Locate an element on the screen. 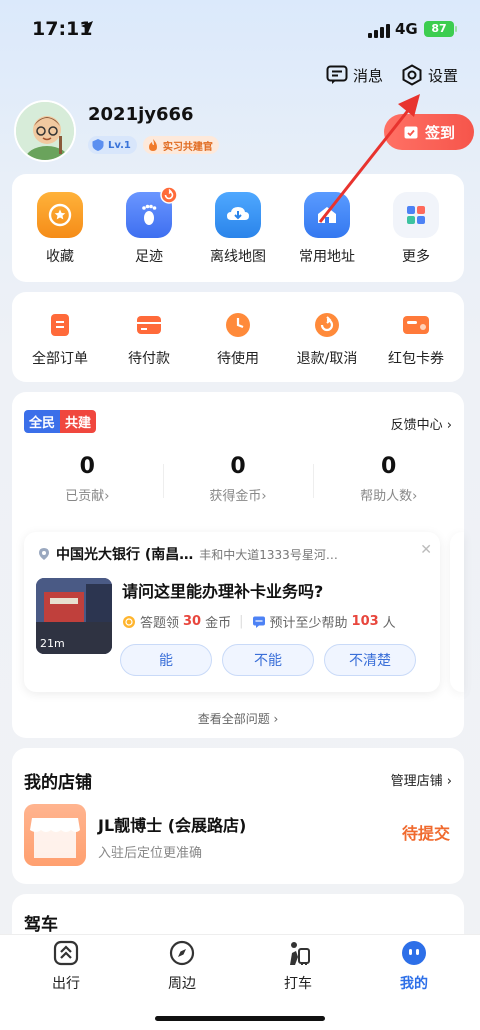  shortcut-common-address: 常用地址 is located at coordinates (327, 229).